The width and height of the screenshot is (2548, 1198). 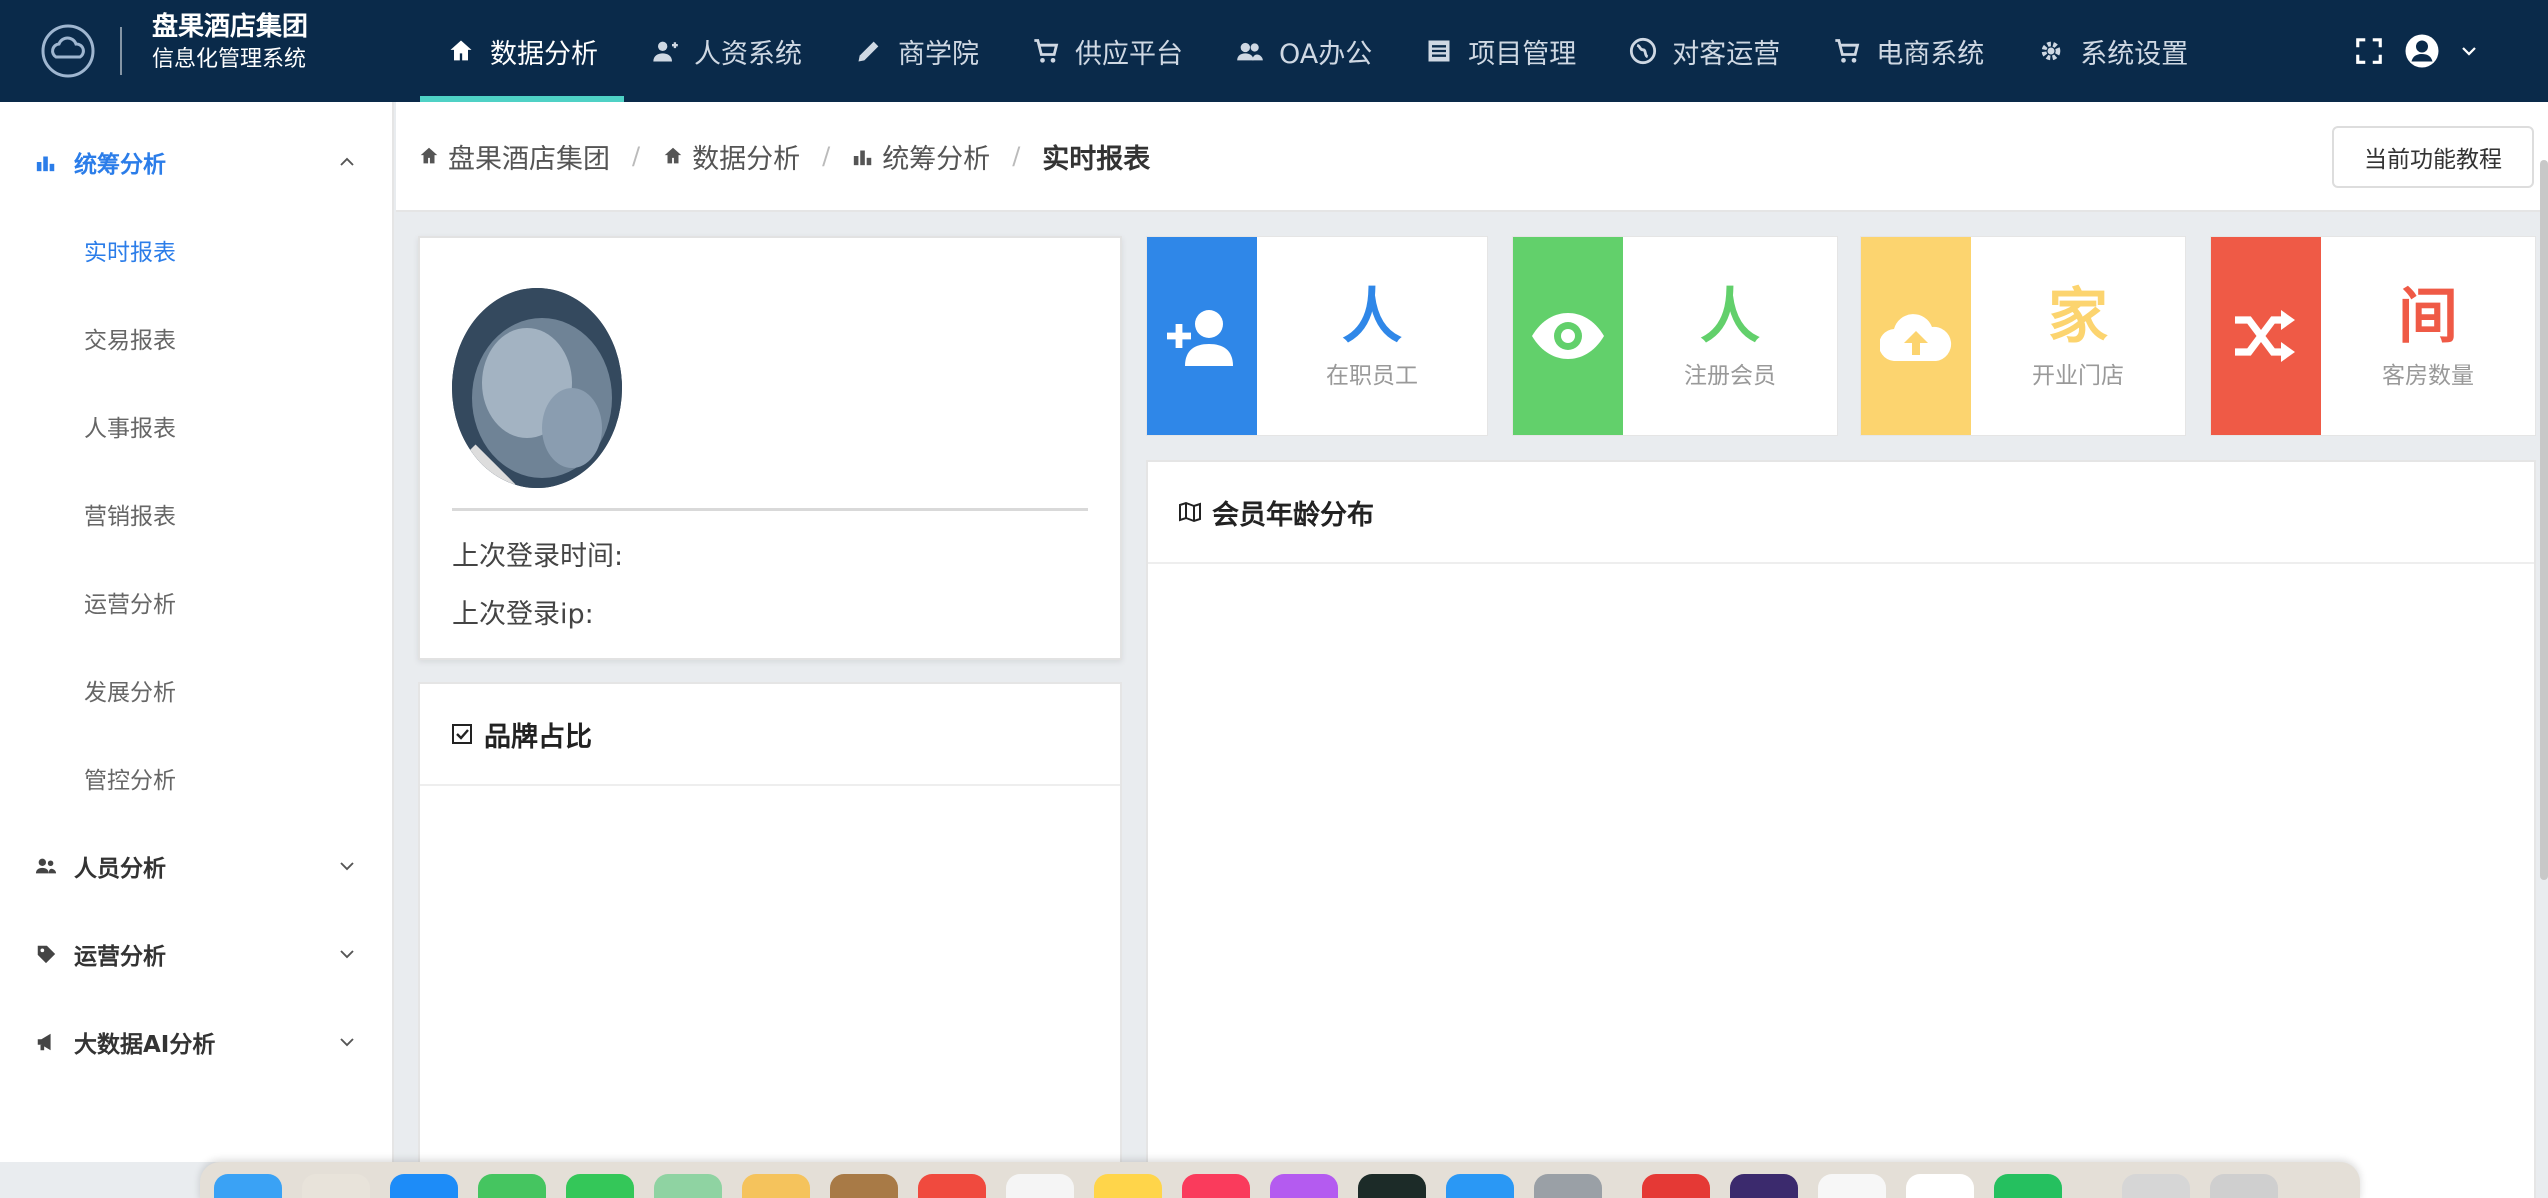 What do you see at coordinates (1040, 1186) in the screenshot?
I see `dock-app-reminders` at bounding box center [1040, 1186].